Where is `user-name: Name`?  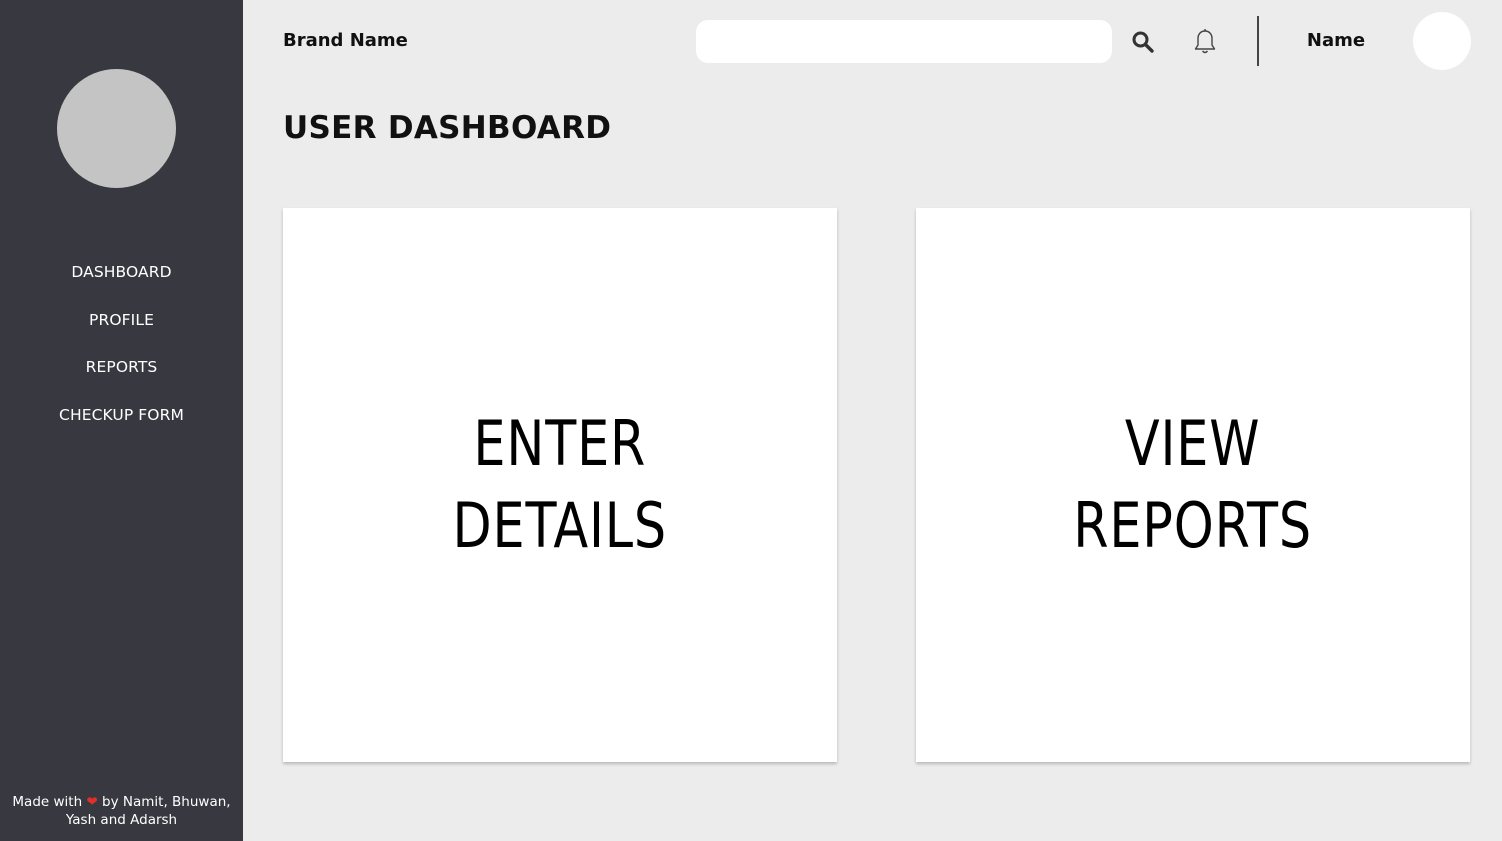 user-name: Name is located at coordinates (1336, 40).